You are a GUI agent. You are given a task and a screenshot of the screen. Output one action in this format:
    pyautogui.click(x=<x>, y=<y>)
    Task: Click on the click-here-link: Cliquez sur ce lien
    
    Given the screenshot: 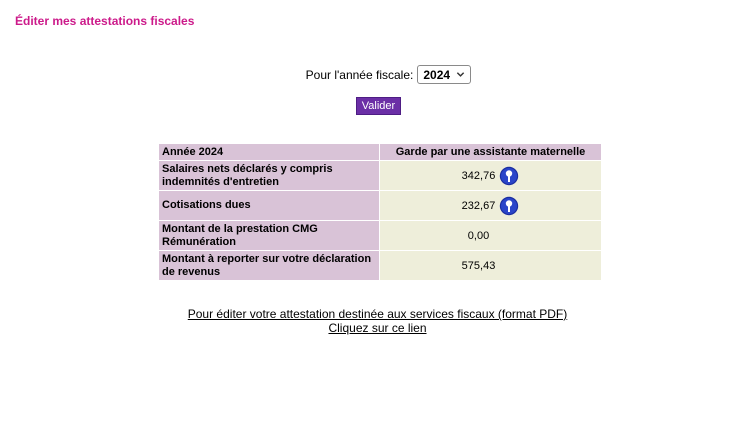 What is the action you would take?
    pyautogui.click(x=377, y=328)
    